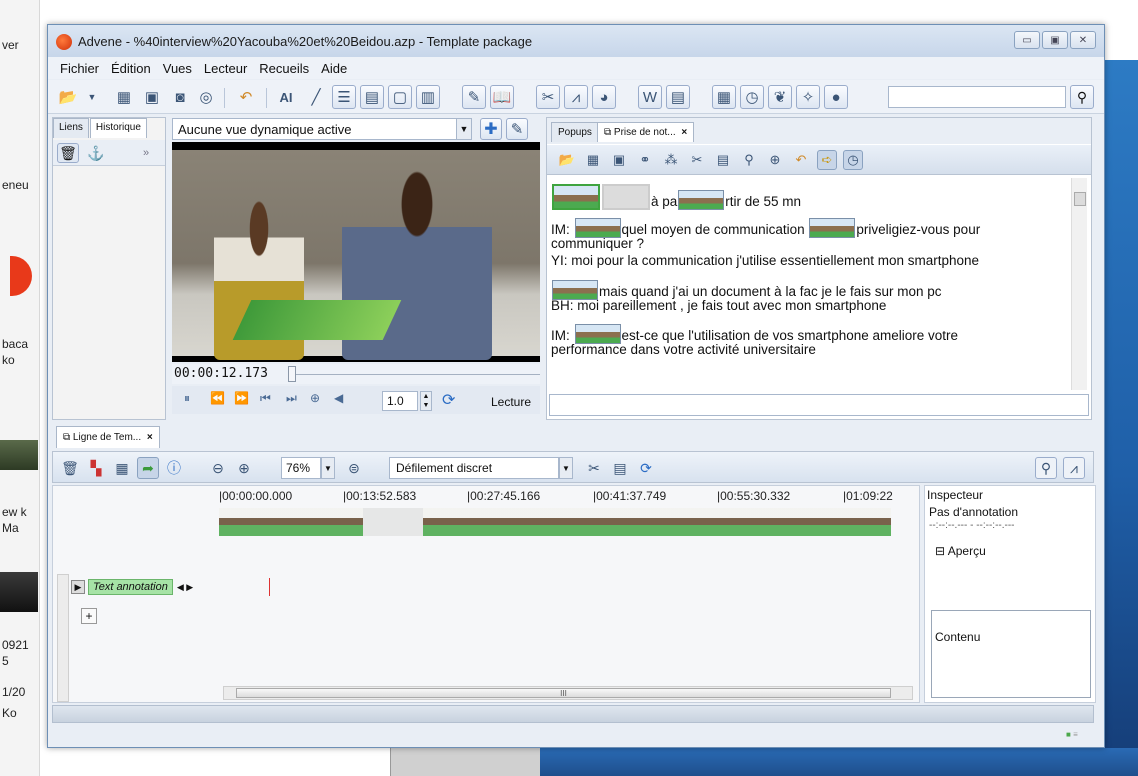 This screenshot has width=1138, height=776. I want to click on zoom-level-select: 76%, so click(301, 468).